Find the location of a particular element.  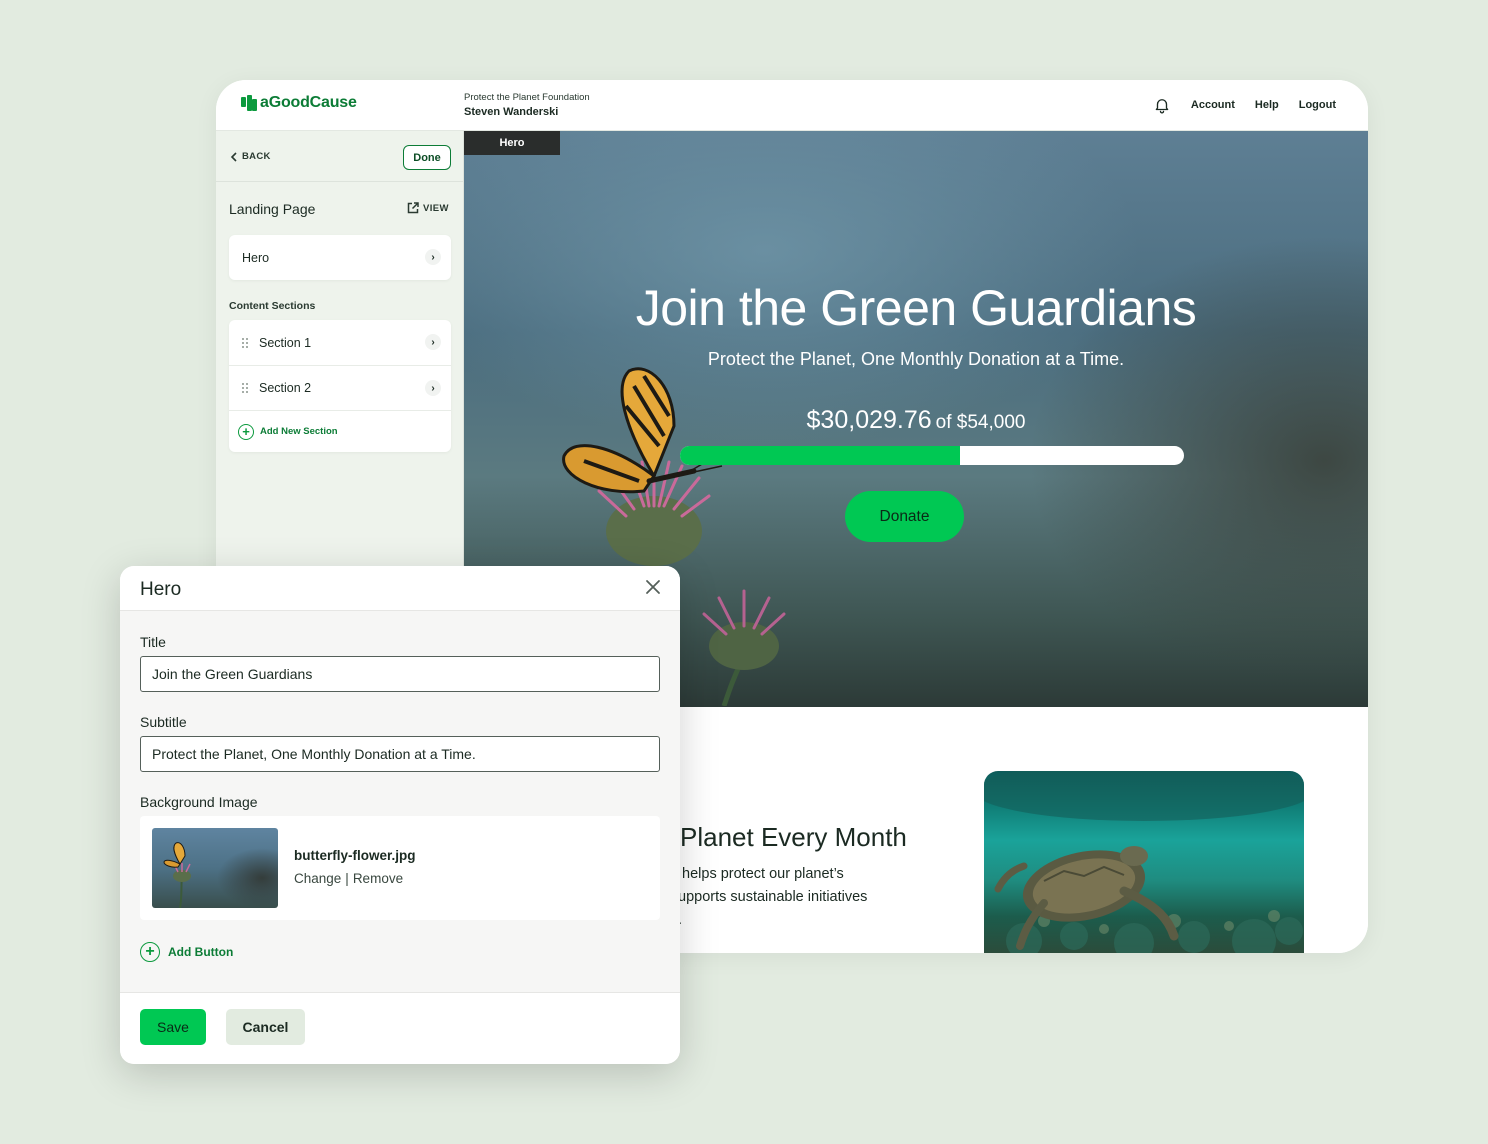

back-button: BACK is located at coordinates (250, 156).